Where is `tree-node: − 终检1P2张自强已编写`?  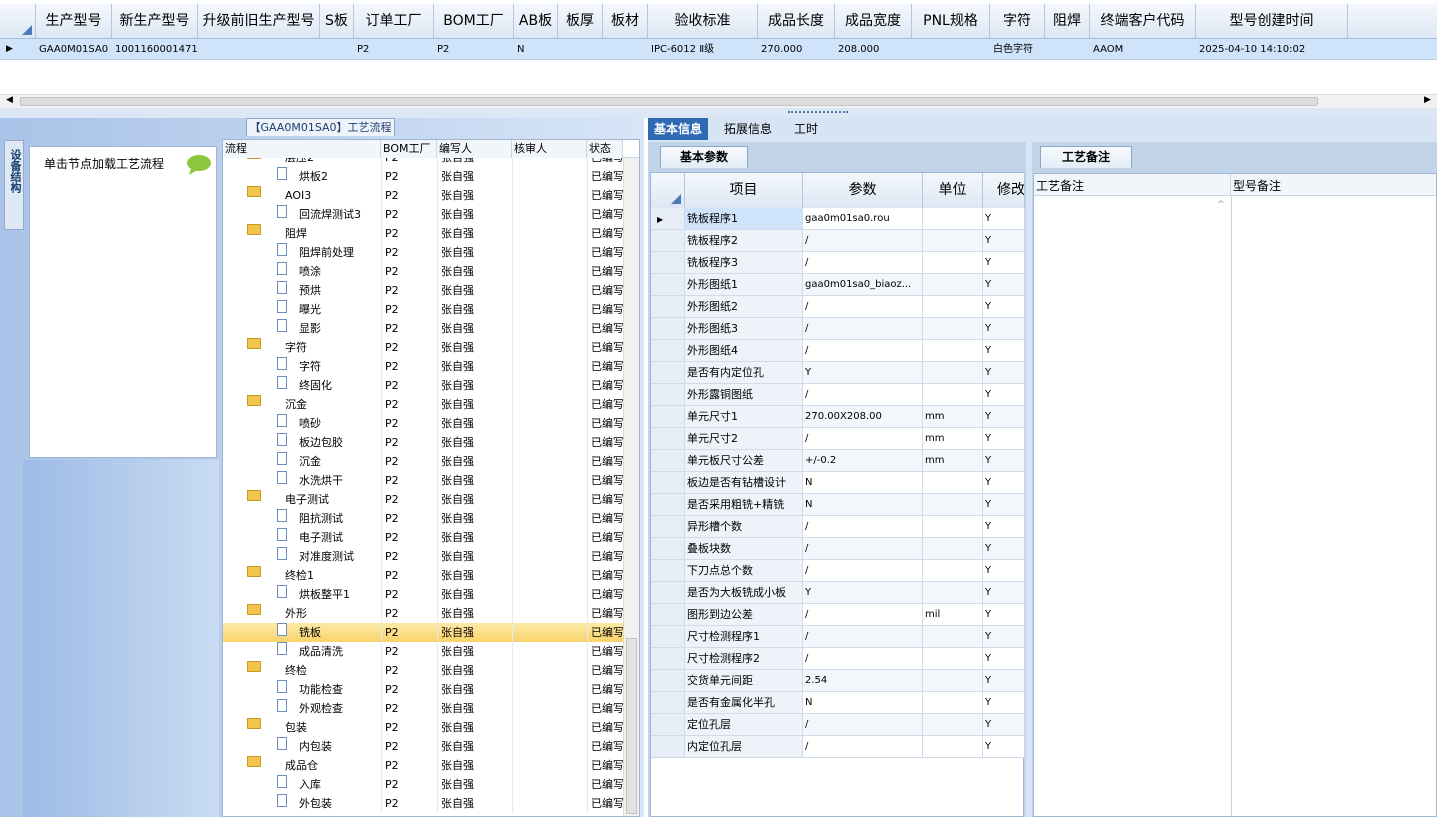 tree-node: − 终检1P2张自强已编写 is located at coordinates (423, 575).